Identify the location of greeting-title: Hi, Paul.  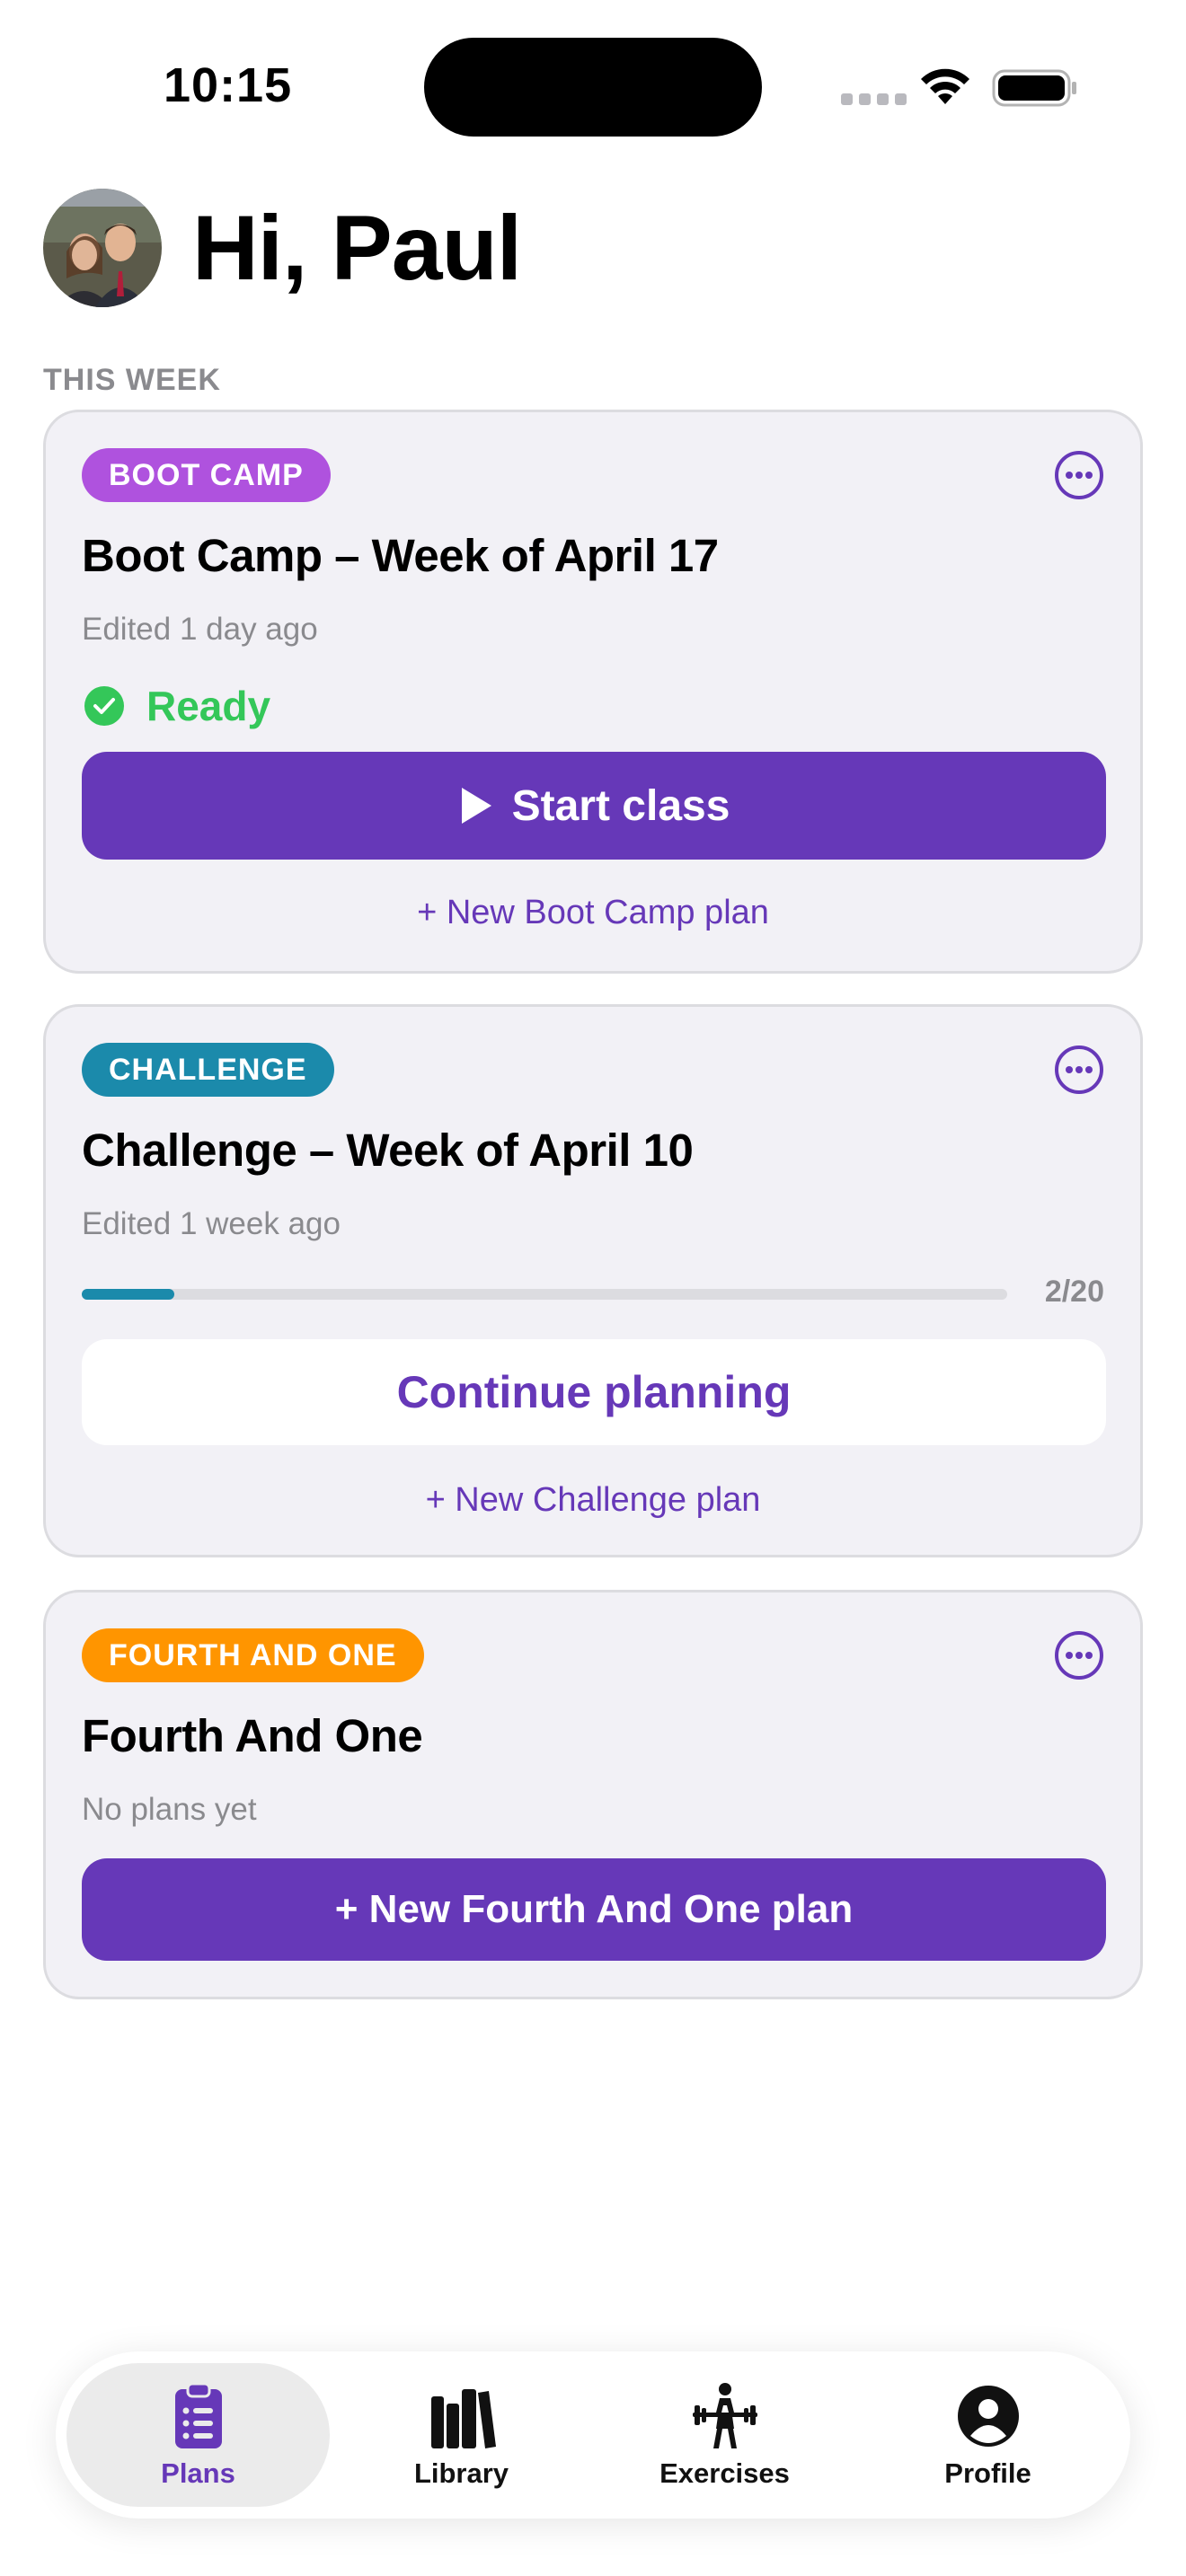
(357, 248).